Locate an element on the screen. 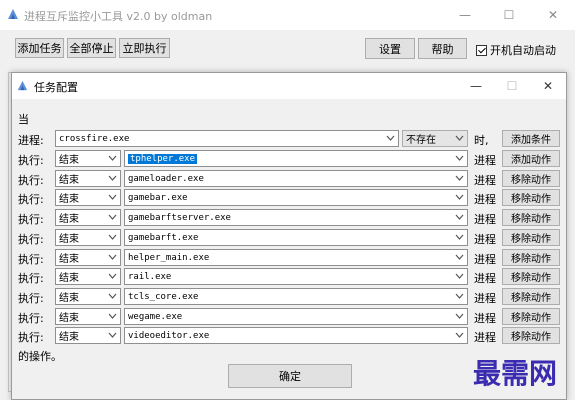  dialog-close-button: ✕ is located at coordinates (548, 86).